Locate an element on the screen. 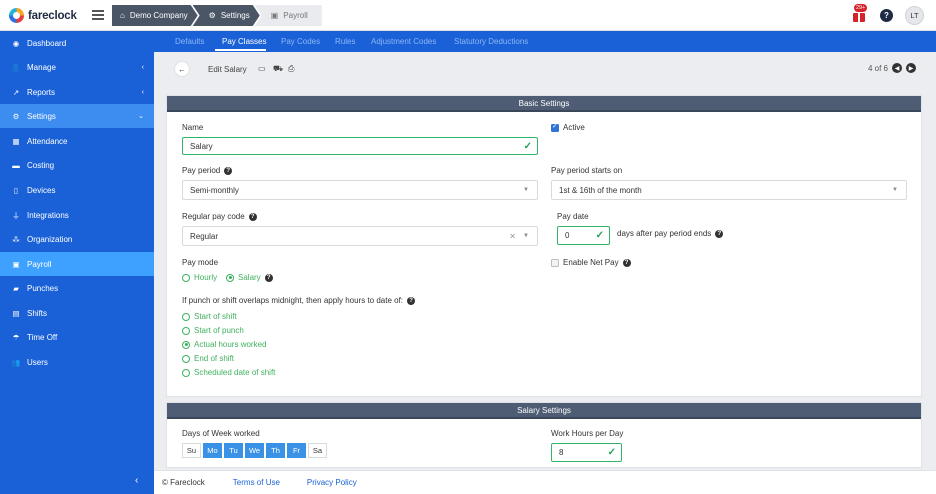  avatar: LT is located at coordinates (914, 15).